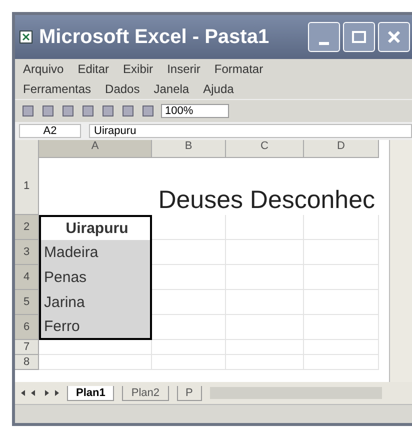  Describe the element at coordinates (122, 89) in the screenshot. I see `menu-item: Dados` at that location.